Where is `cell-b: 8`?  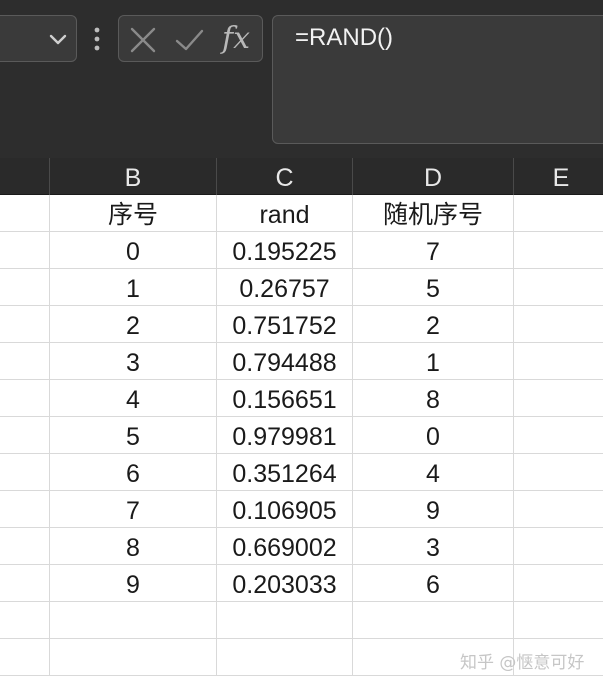 cell-b: 8 is located at coordinates (133, 546).